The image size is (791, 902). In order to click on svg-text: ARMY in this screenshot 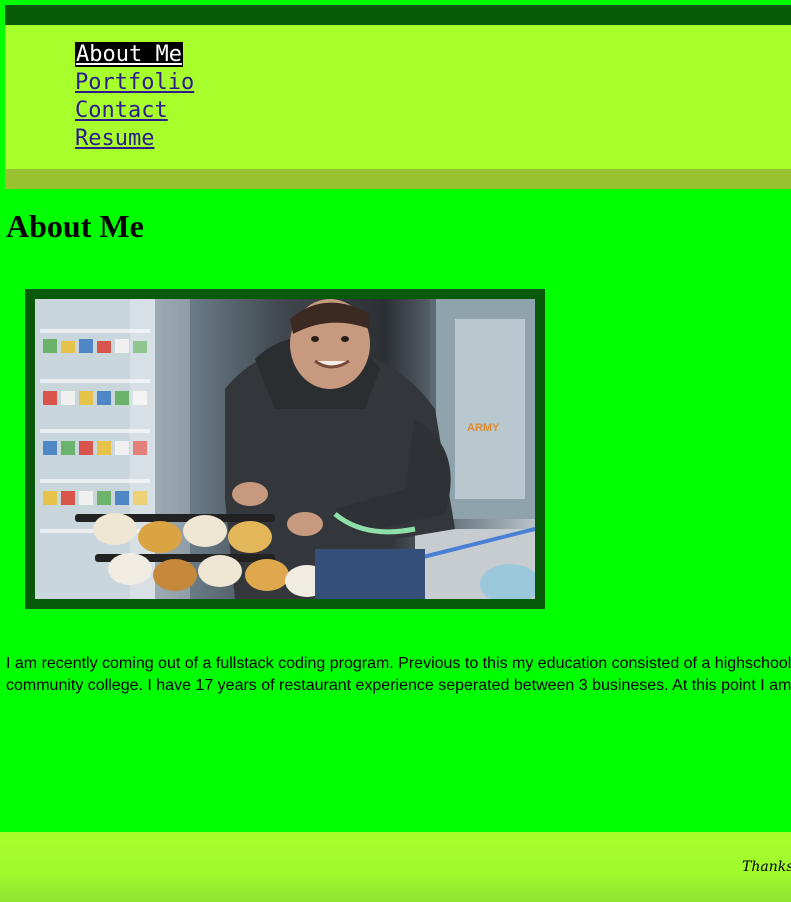, I will do `click(483, 428)`.